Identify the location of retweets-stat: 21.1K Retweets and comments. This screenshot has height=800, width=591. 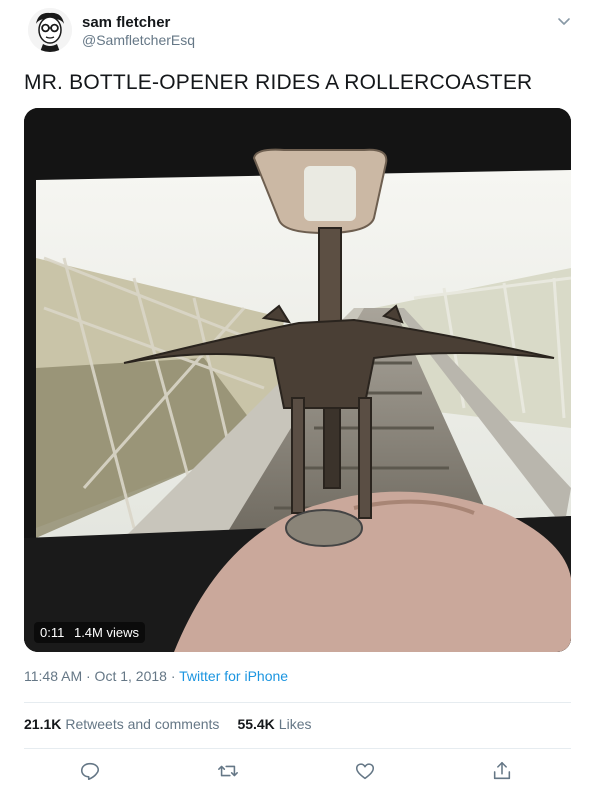
(121, 724).